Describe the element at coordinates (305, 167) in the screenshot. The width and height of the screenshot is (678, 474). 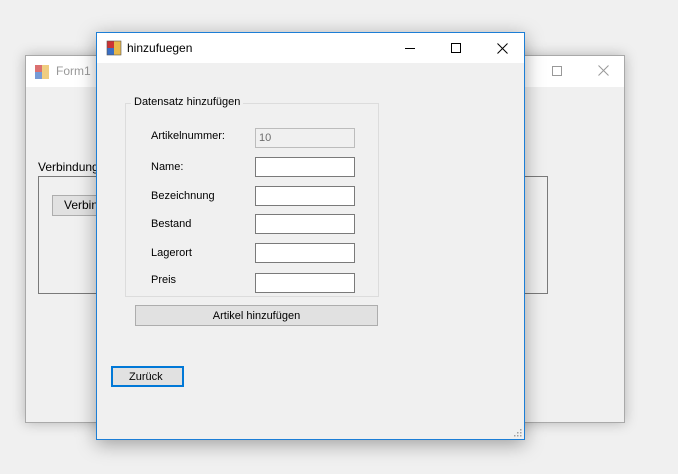
I see `name-field` at that location.